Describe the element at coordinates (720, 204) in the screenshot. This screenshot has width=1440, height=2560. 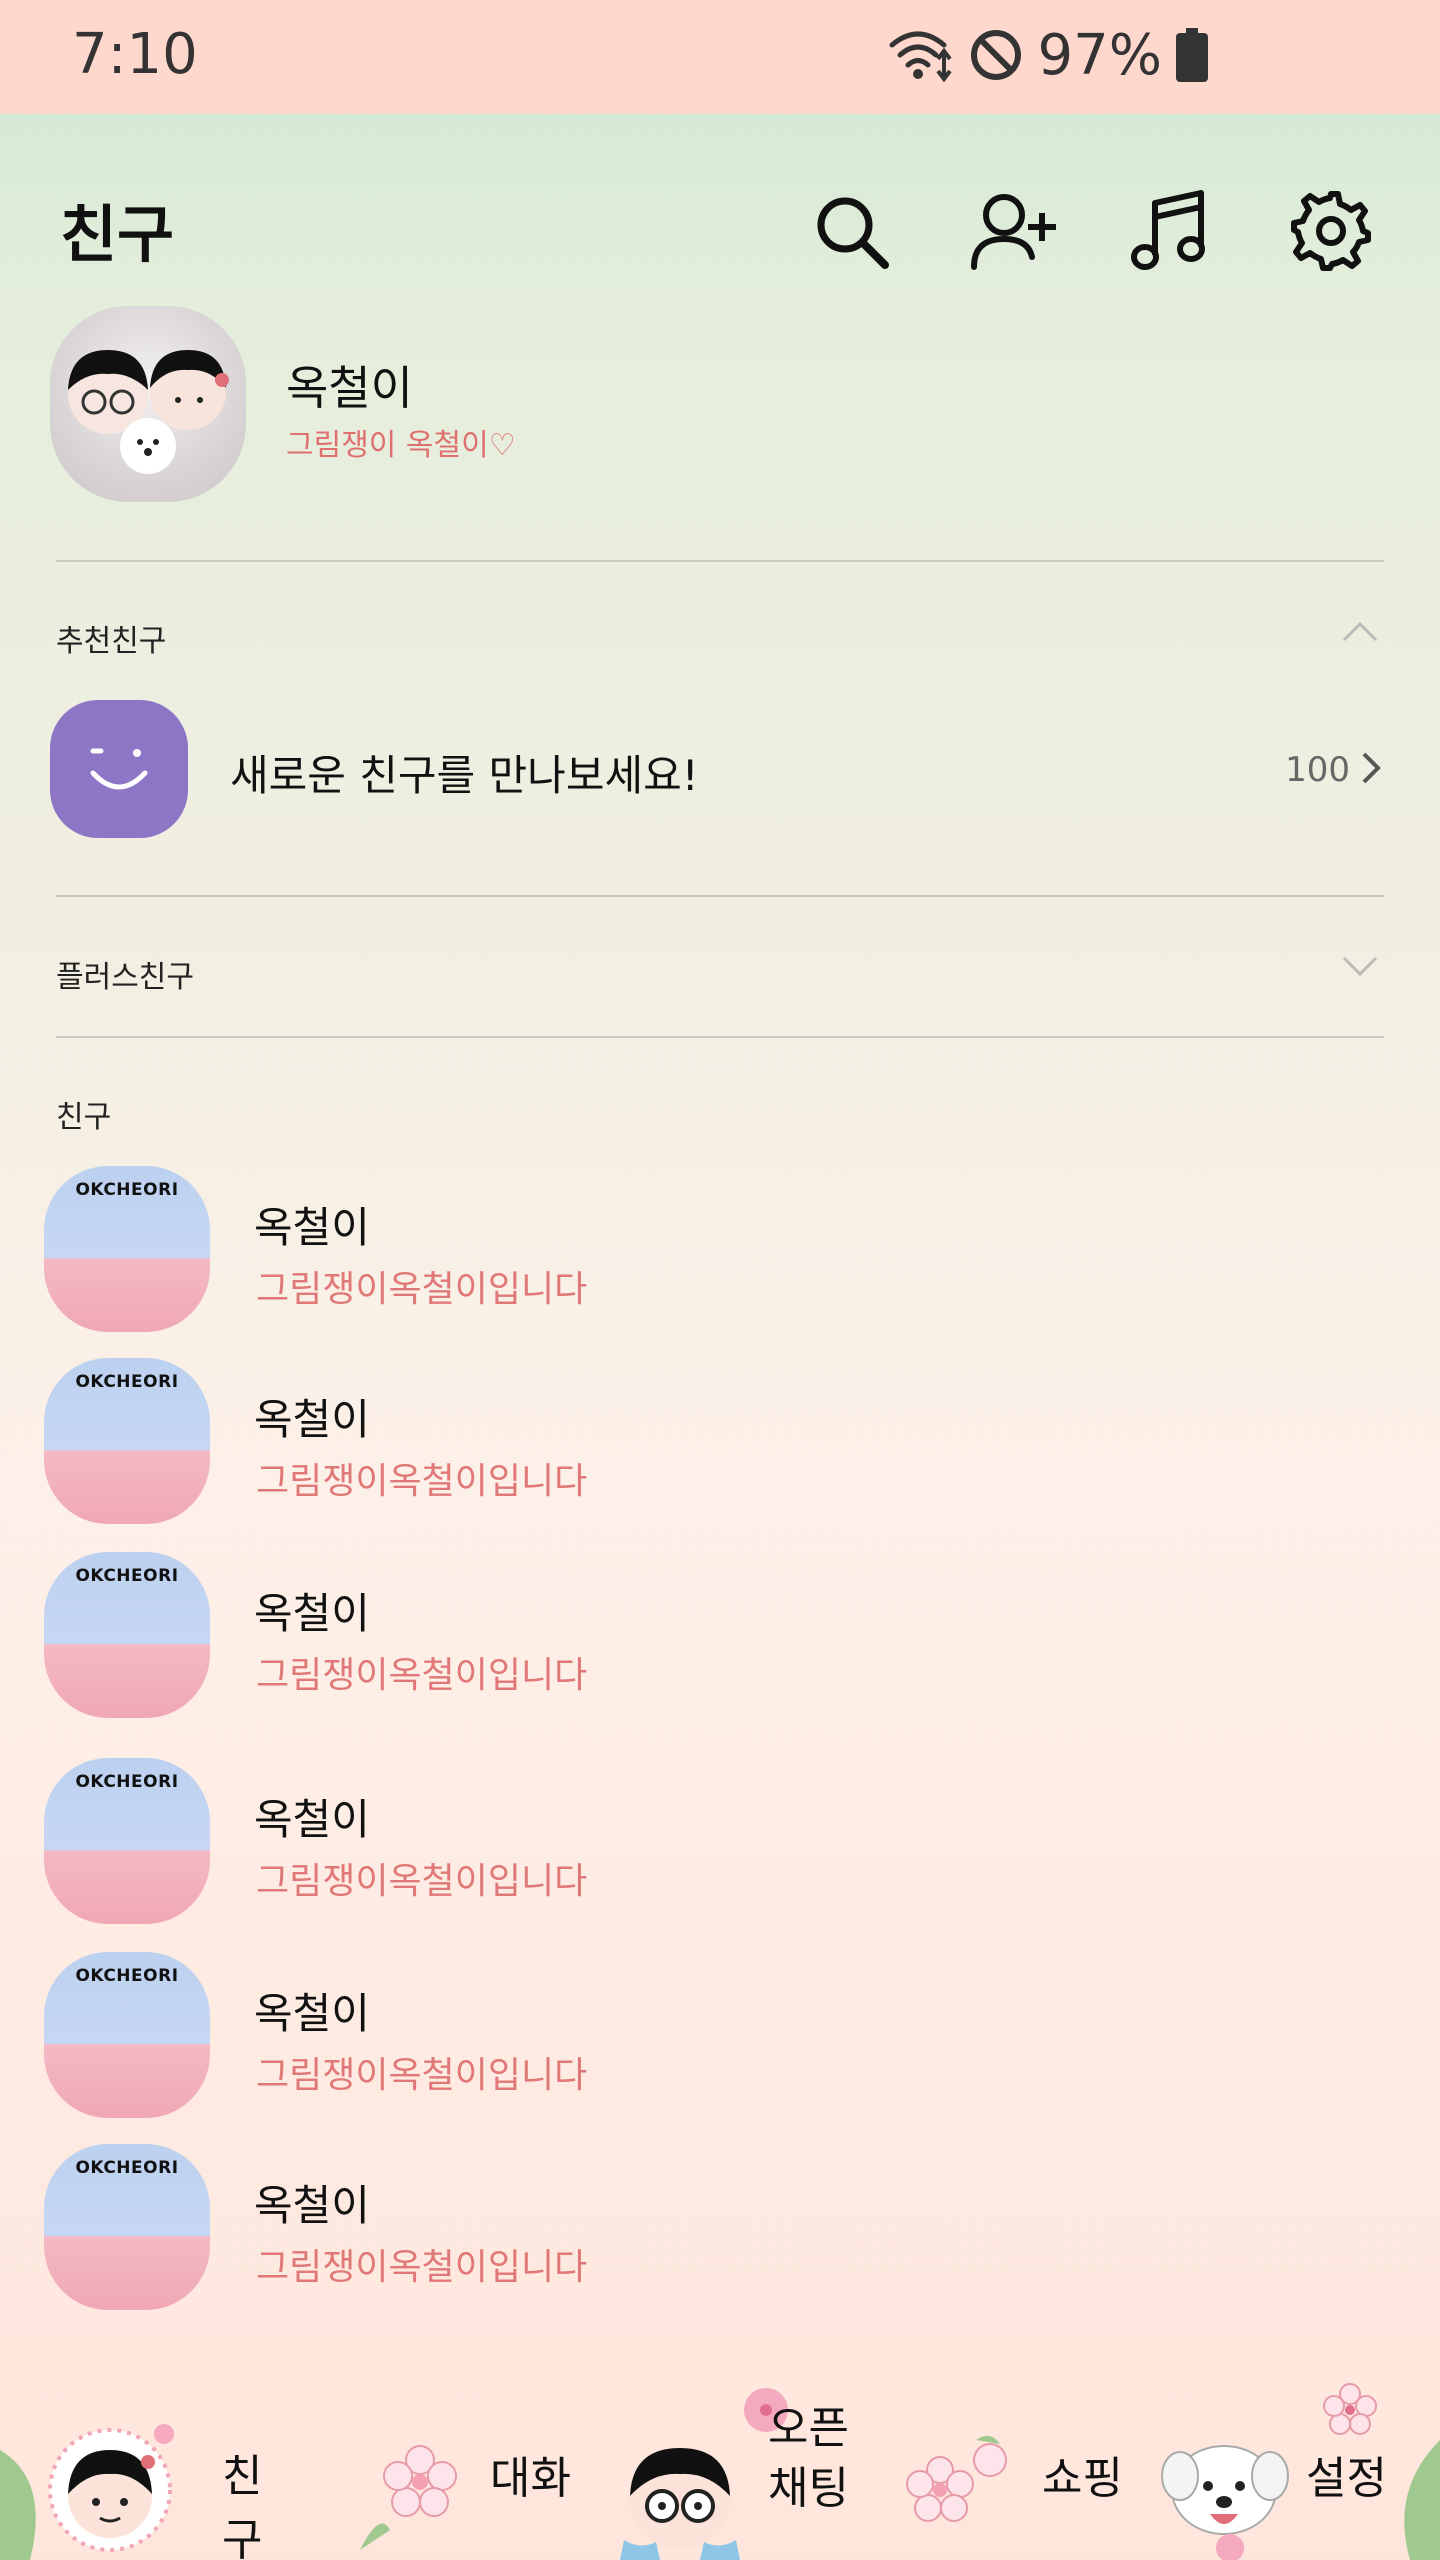
I see `app-header: 친구` at that location.